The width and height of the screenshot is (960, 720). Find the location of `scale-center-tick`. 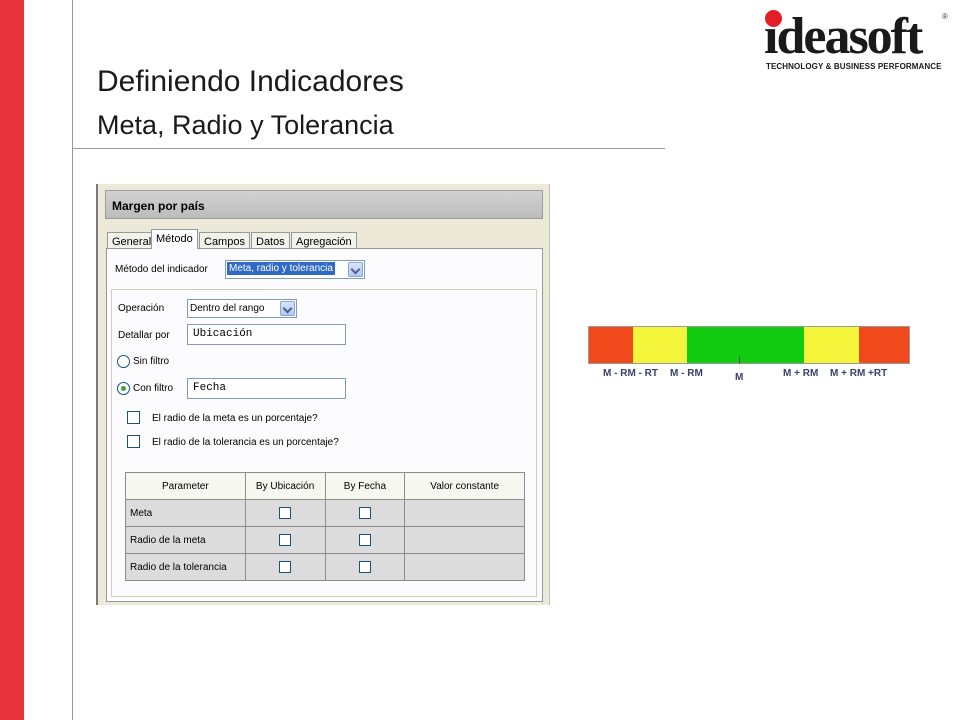

scale-center-tick is located at coordinates (739, 360).